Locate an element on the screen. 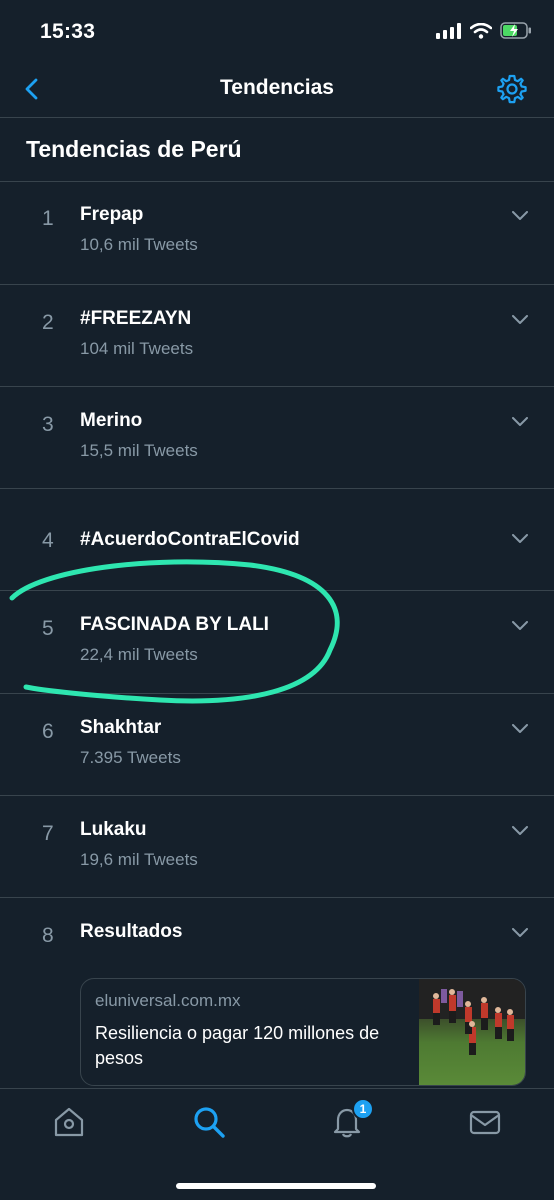 The image size is (554, 1200). trend-count: 104 mil Tweets is located at coordinates (137, 348).